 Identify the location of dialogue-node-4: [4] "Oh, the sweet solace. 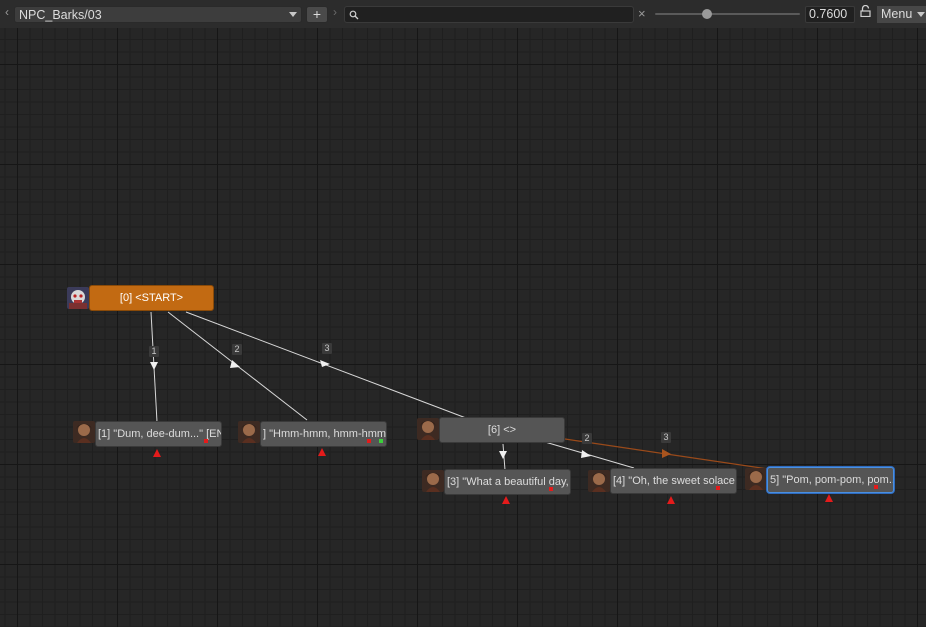
(673, 481).